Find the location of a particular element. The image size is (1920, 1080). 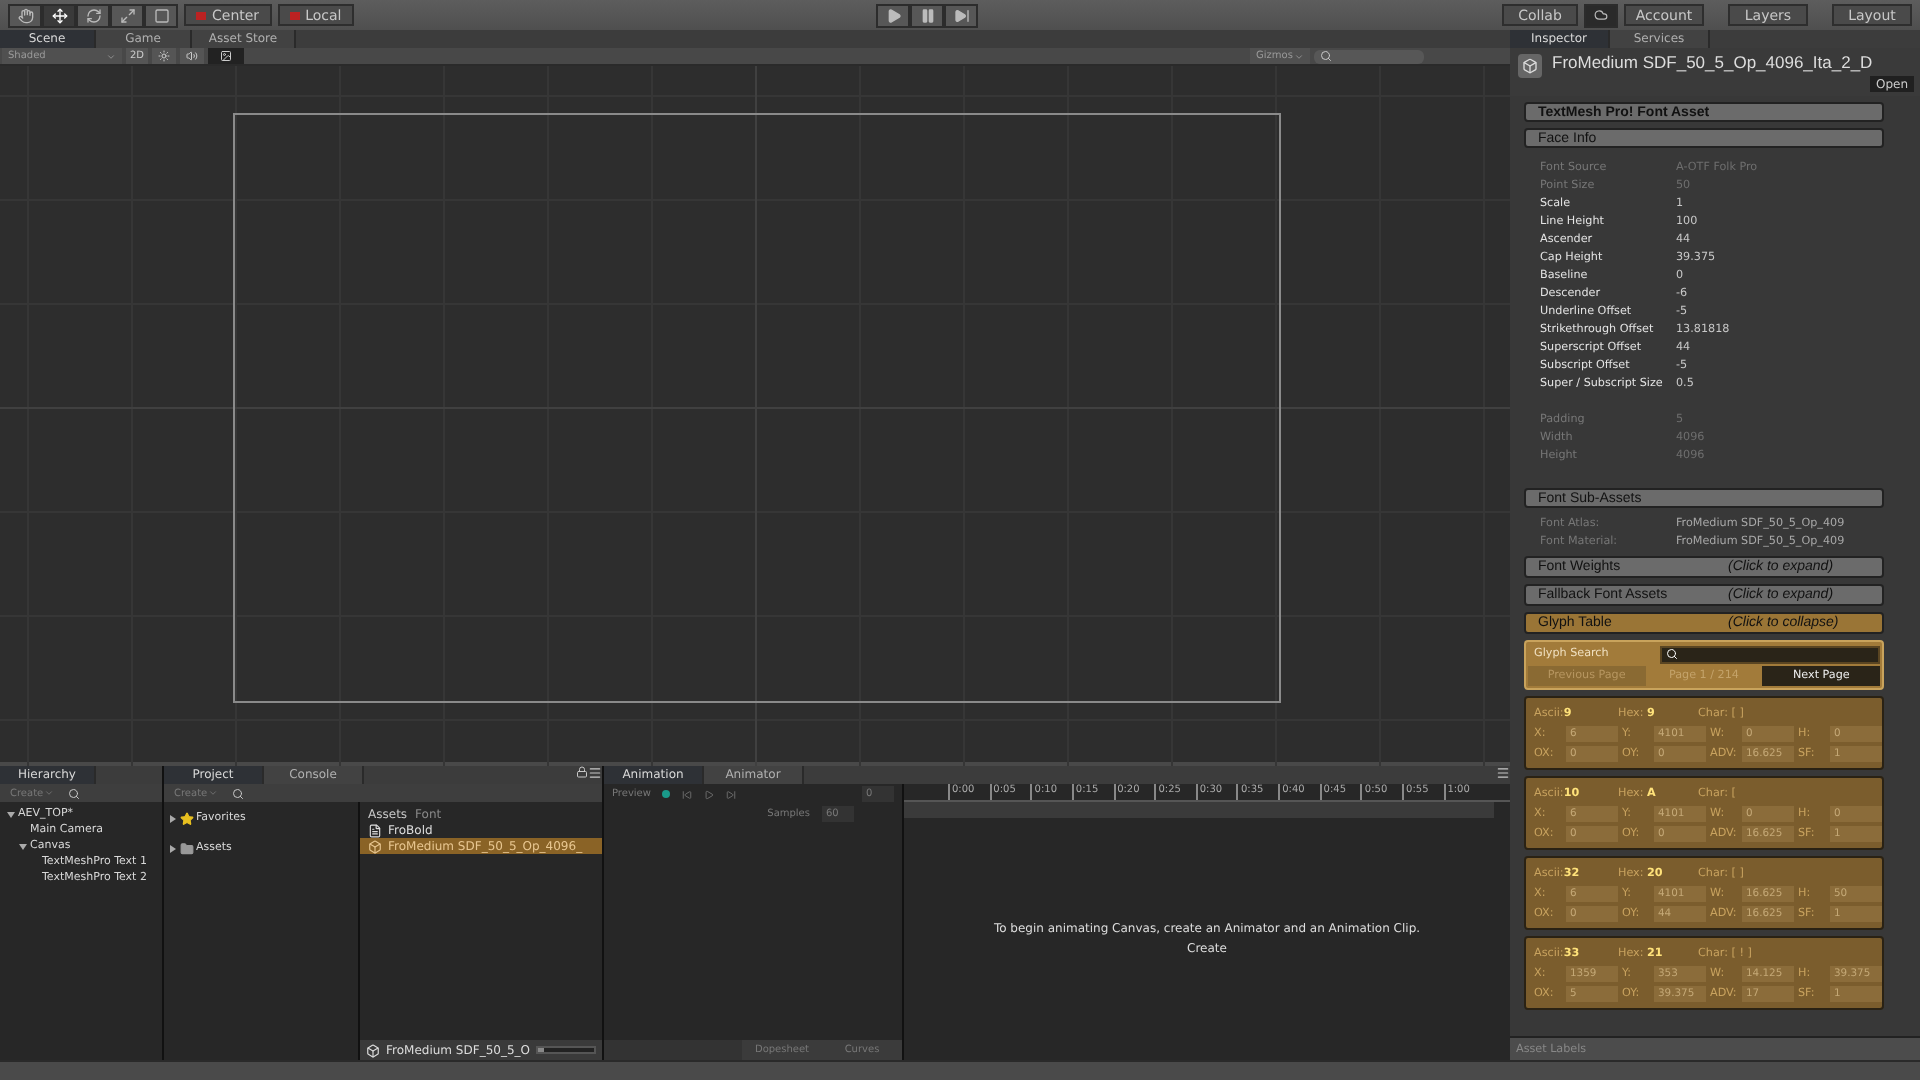

rotate-icon is located at coordinates (93, 15).